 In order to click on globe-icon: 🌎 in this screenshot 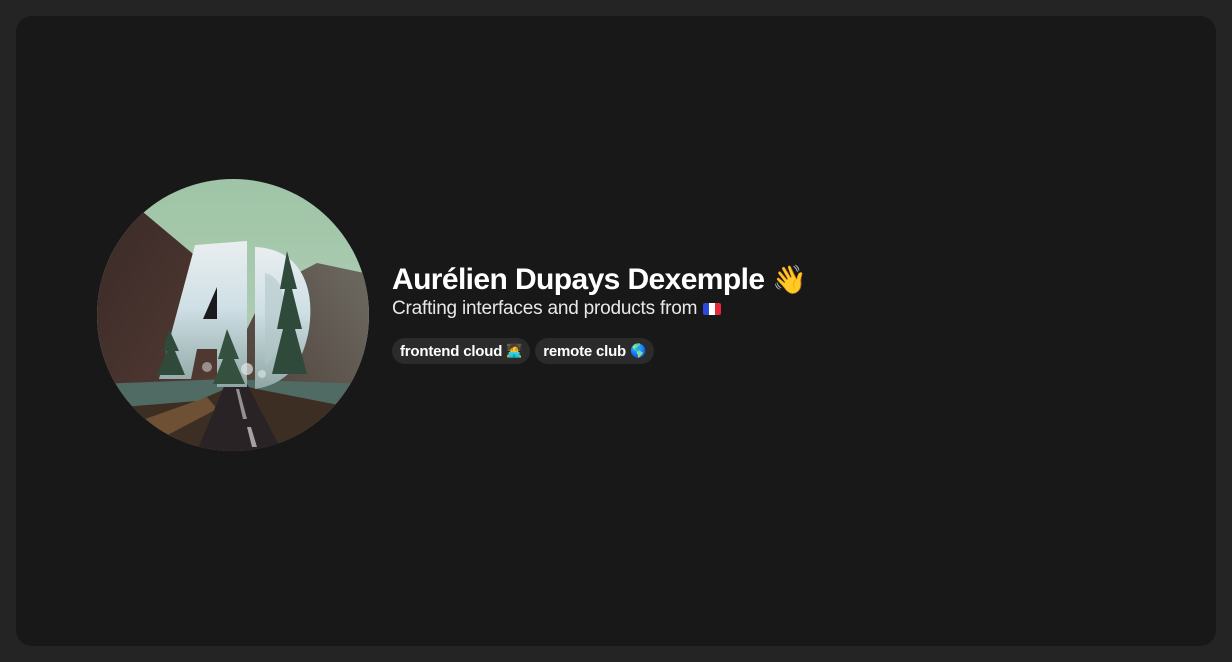, I will do `click(638, 351)`.